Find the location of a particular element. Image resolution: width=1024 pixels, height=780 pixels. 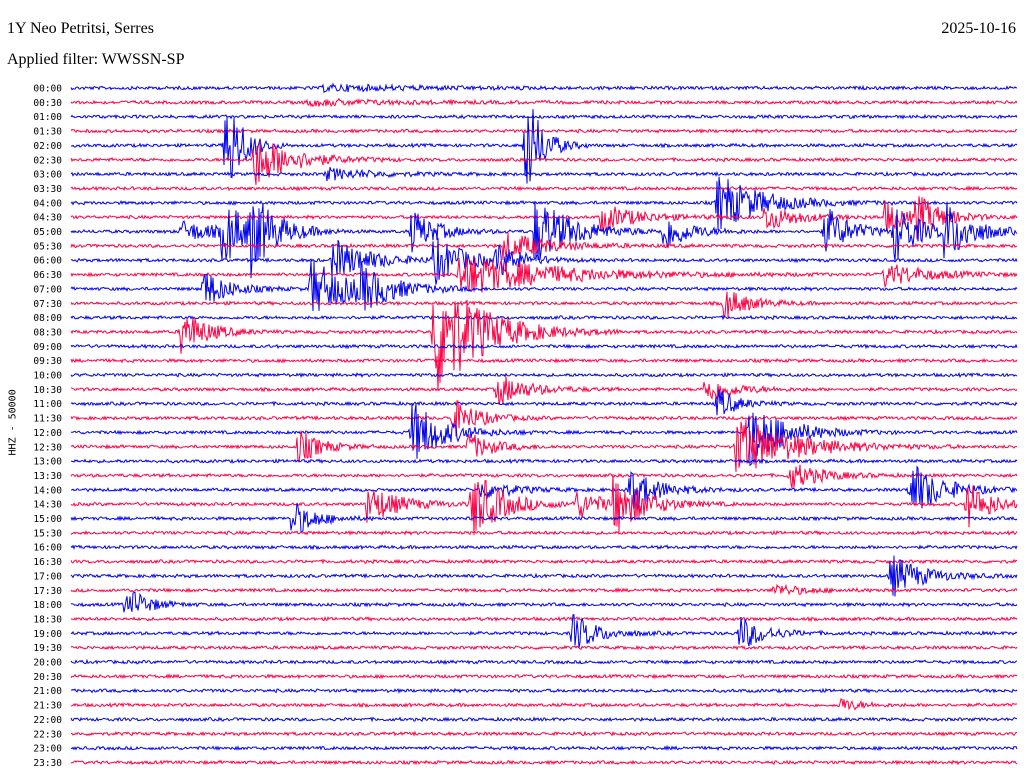

row-time-label: 09:30 is located at coordinates (47, 361).